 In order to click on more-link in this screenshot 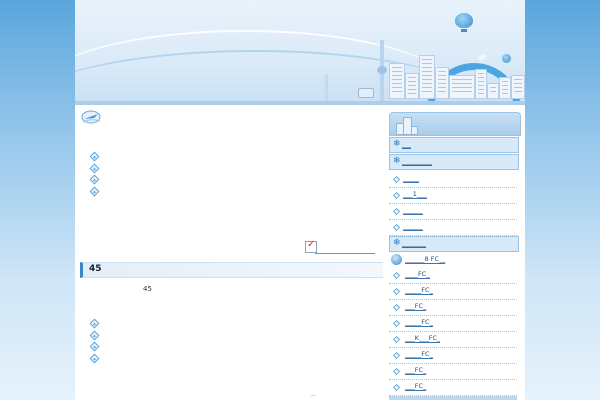, I will do `click(345, 248)`.